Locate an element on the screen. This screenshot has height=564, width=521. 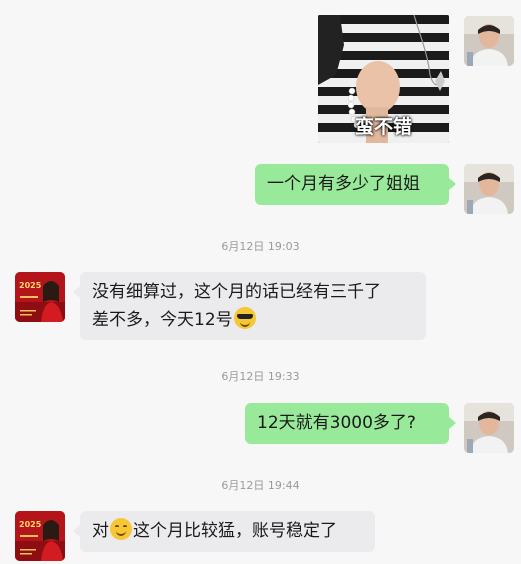
sunglasses-emoji-icon is located at coordinates (244, 318).